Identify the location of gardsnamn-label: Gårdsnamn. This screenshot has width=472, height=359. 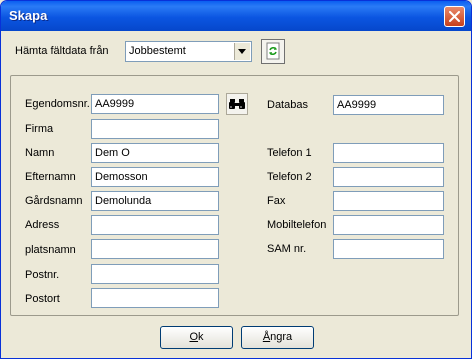
(54, 201).